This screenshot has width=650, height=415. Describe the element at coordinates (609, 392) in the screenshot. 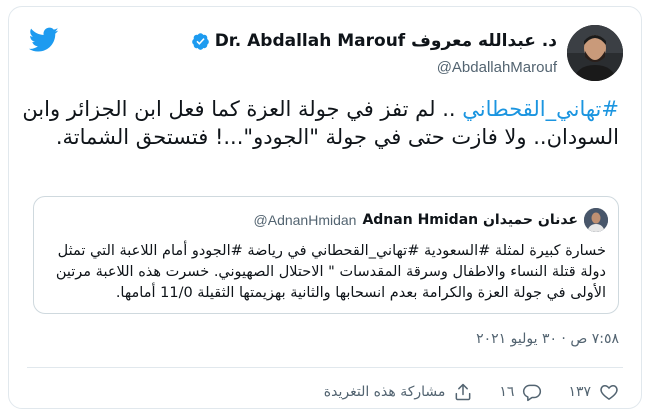

I see `heart-icon` at that location.